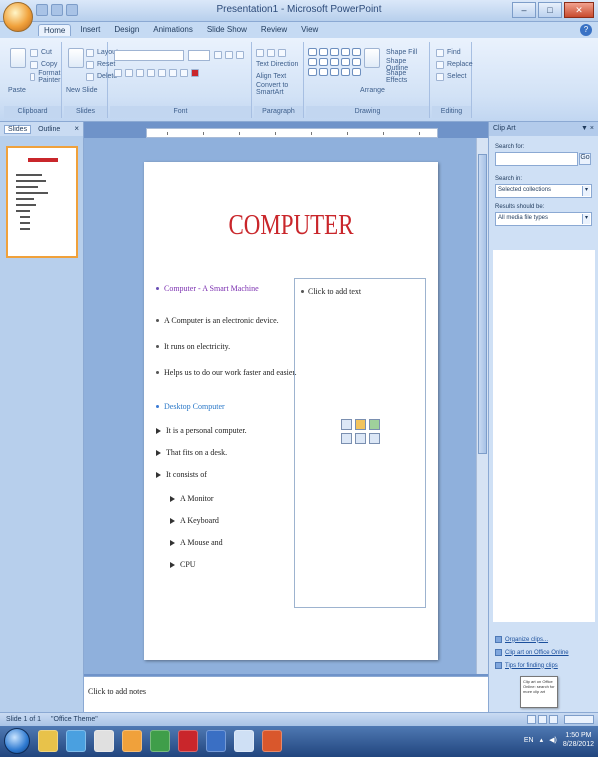 The image size is (598, 757). Describe the element at coordinates (129, 72) in the screenshot. I see `italic-icon` at that location.